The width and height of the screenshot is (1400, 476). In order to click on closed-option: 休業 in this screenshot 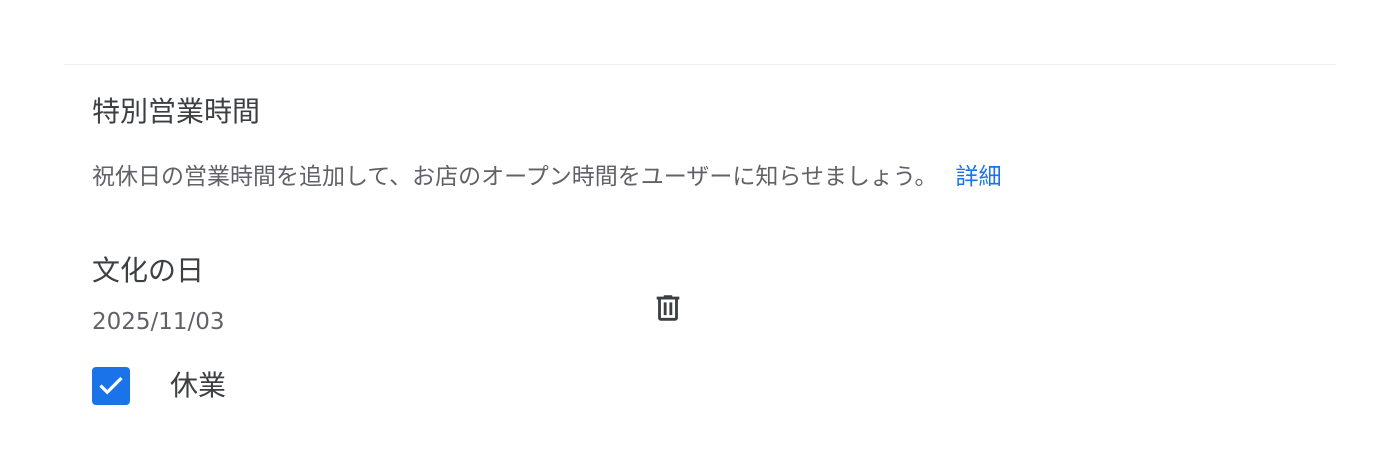, I will do `click(159, 386)`.